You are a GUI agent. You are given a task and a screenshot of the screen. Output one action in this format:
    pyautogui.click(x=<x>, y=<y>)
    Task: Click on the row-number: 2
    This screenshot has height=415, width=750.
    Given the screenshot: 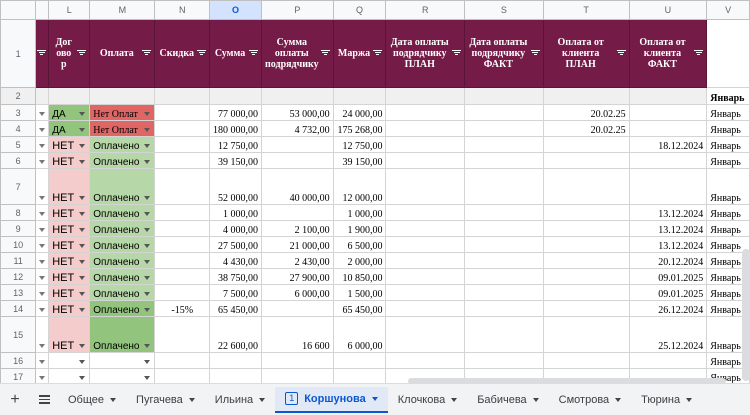 What is the action you would take?
    pyautogui.click(x=18, y=96)
    